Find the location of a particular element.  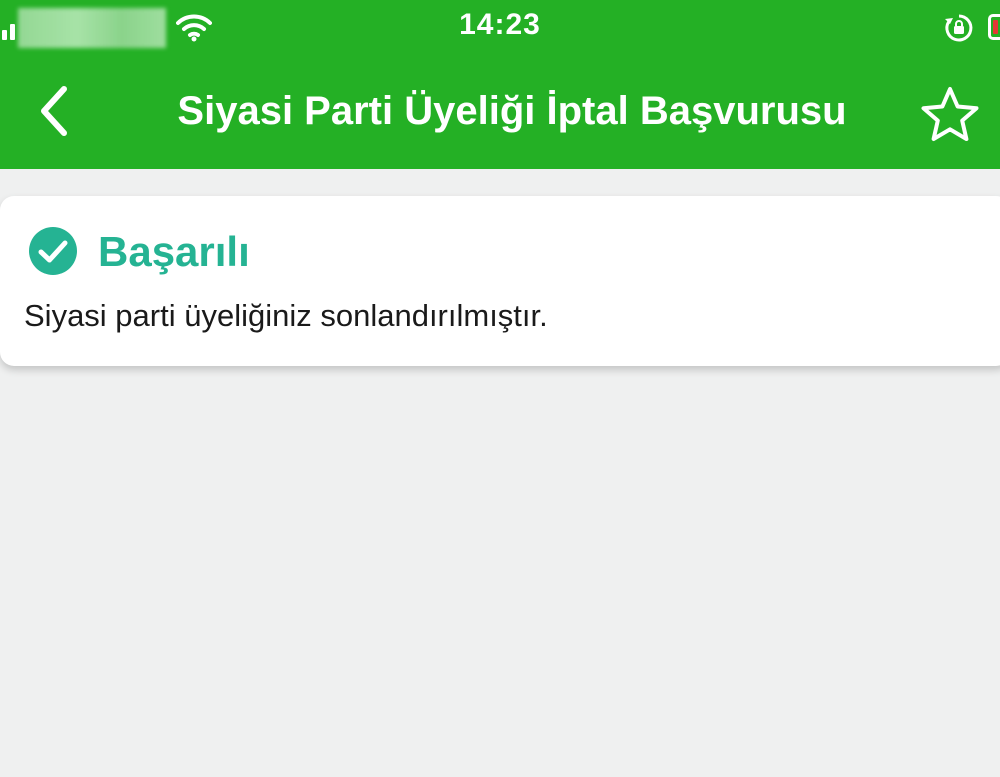

check-circle-icon is located at coordinates (53, 251).